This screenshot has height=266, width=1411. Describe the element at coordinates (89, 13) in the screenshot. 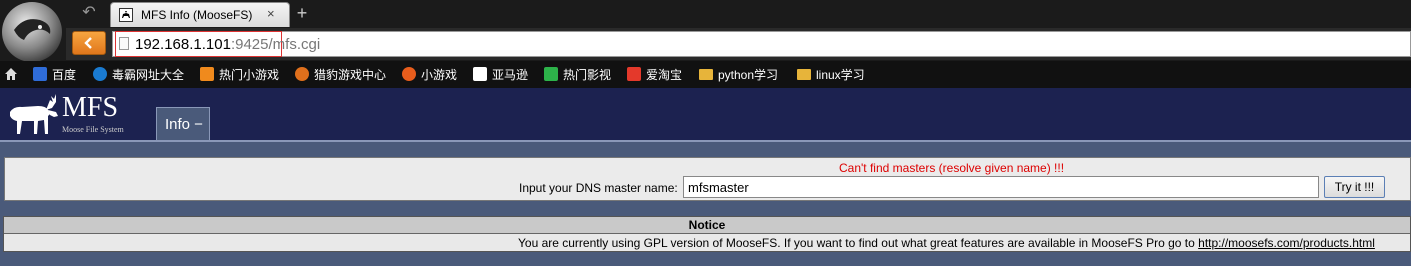

I see `undo-close-tab-icon: ↶` at that location.